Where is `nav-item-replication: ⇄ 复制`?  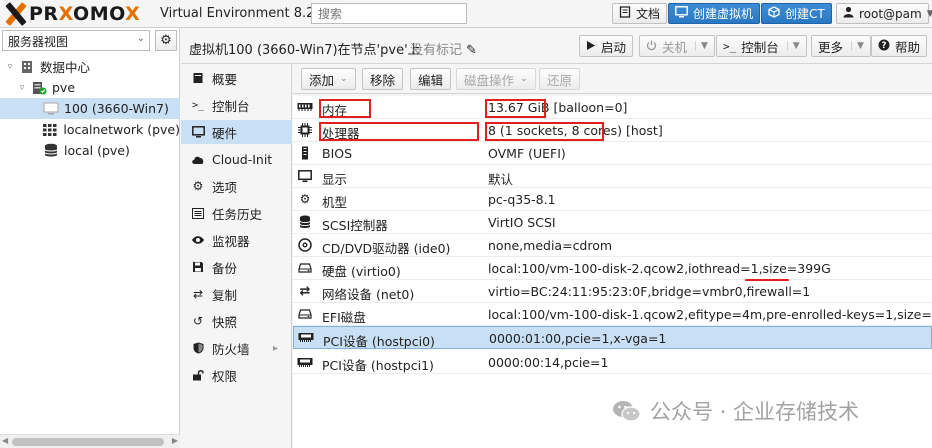
nav-item-replication: ⇄ 复制 is located at coordinates (236, 294).